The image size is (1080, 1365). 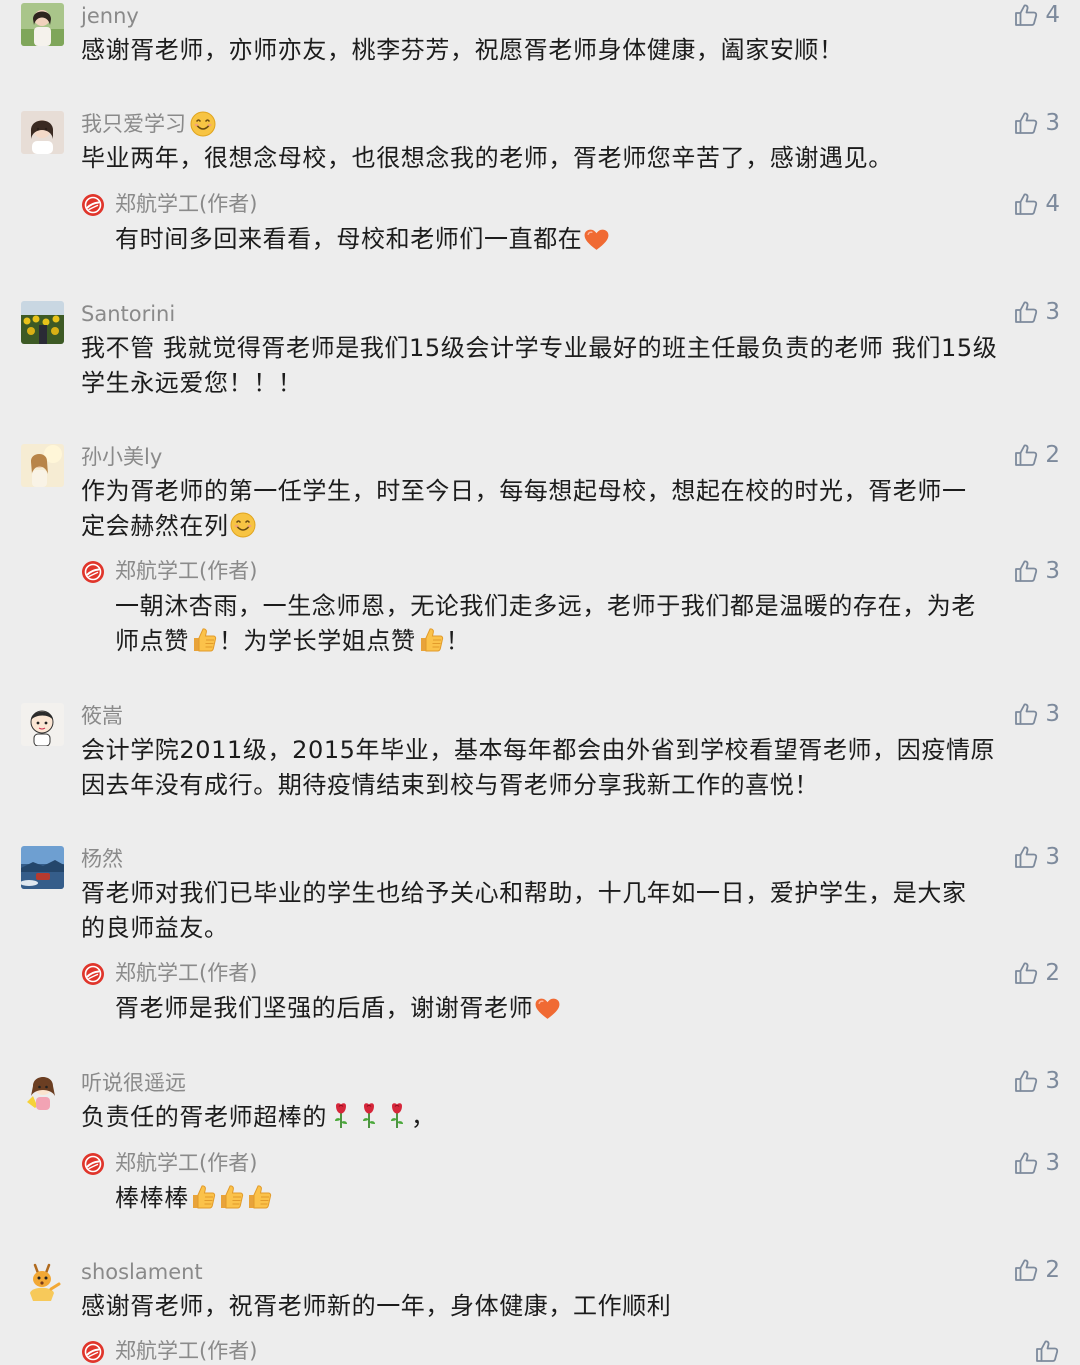 What do you see at coordinates (42, 1280) in the screenshot?
I see `deer-avatar` at bounding box center [42, 1280].